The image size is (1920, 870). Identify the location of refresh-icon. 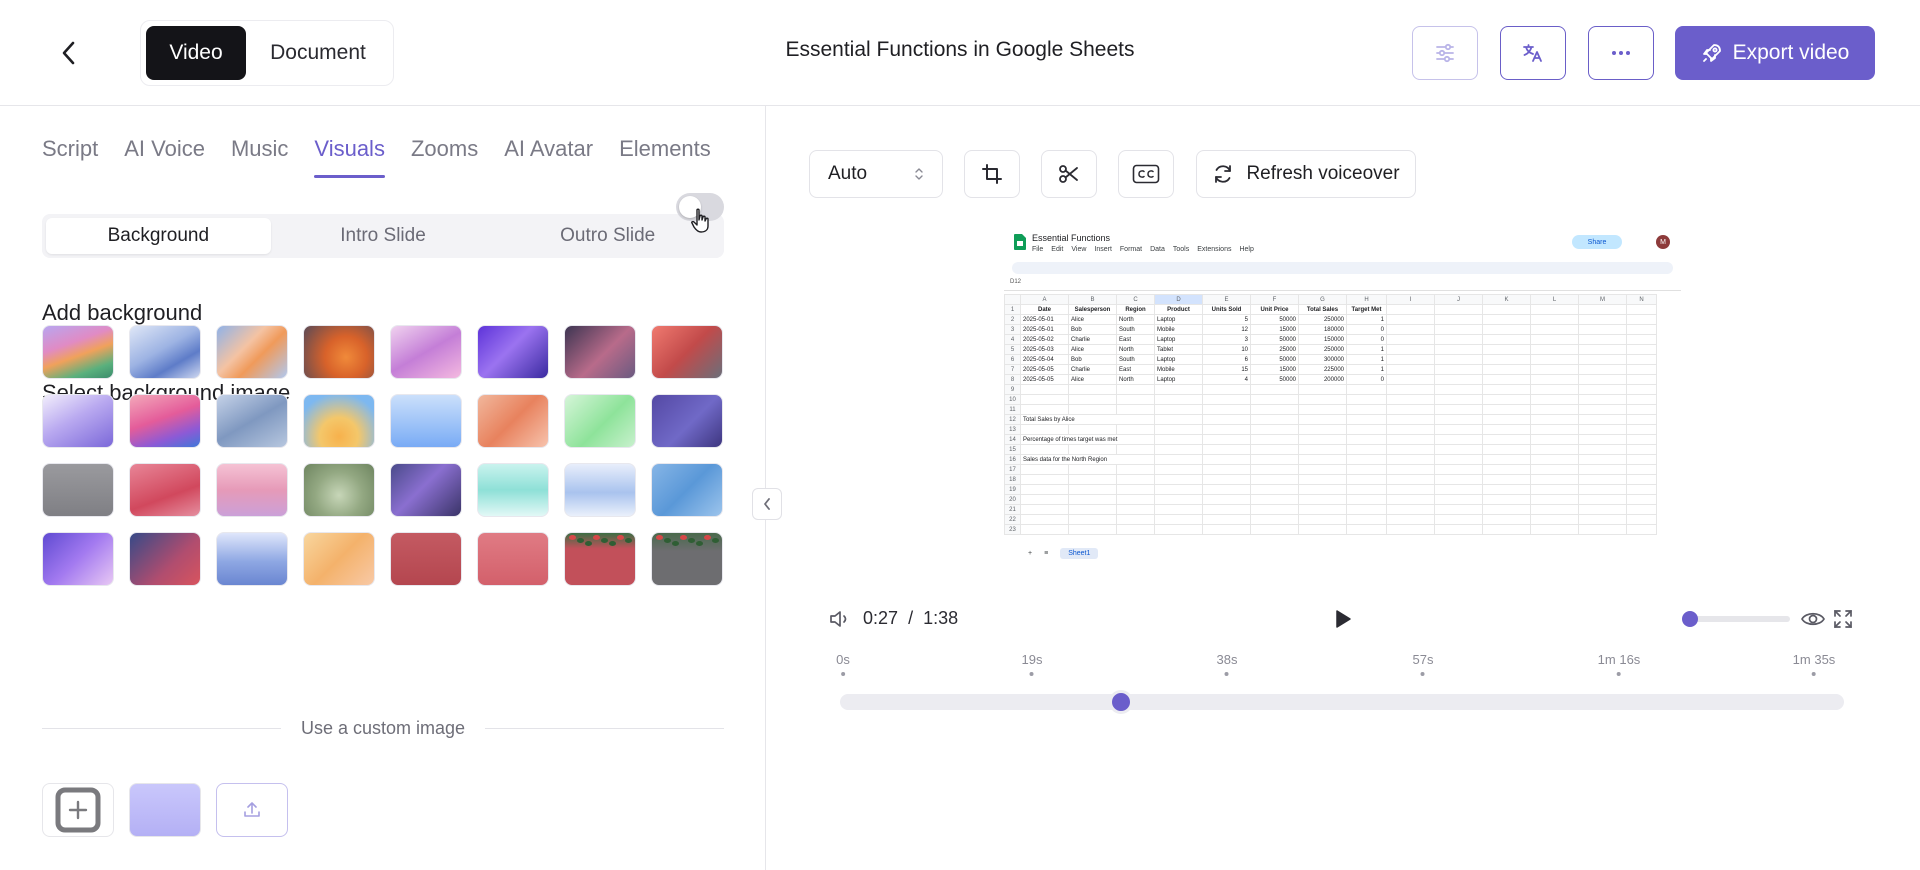
(1223, 174).